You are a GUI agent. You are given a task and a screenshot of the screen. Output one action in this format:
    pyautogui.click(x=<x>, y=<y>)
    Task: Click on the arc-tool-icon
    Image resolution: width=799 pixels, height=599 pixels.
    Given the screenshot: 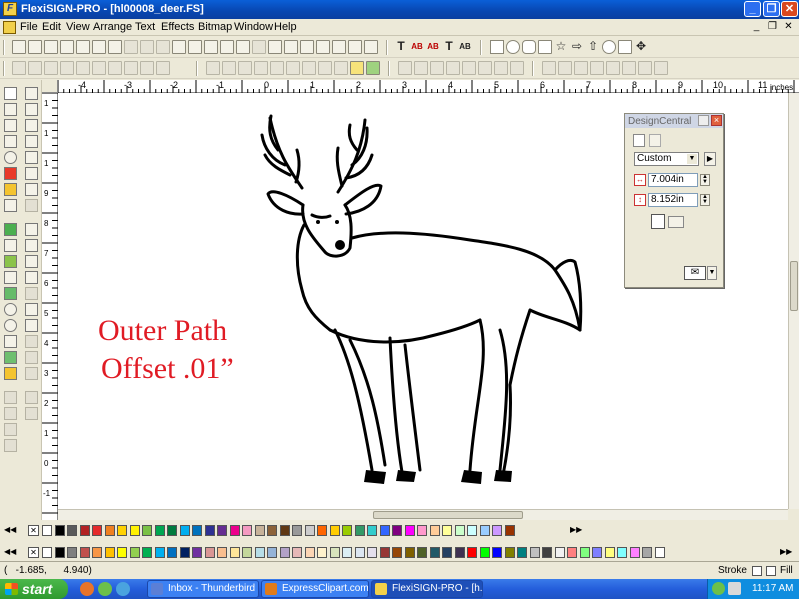 What is the action you would take?
    pyautogui.click(x=31, y=157)
    